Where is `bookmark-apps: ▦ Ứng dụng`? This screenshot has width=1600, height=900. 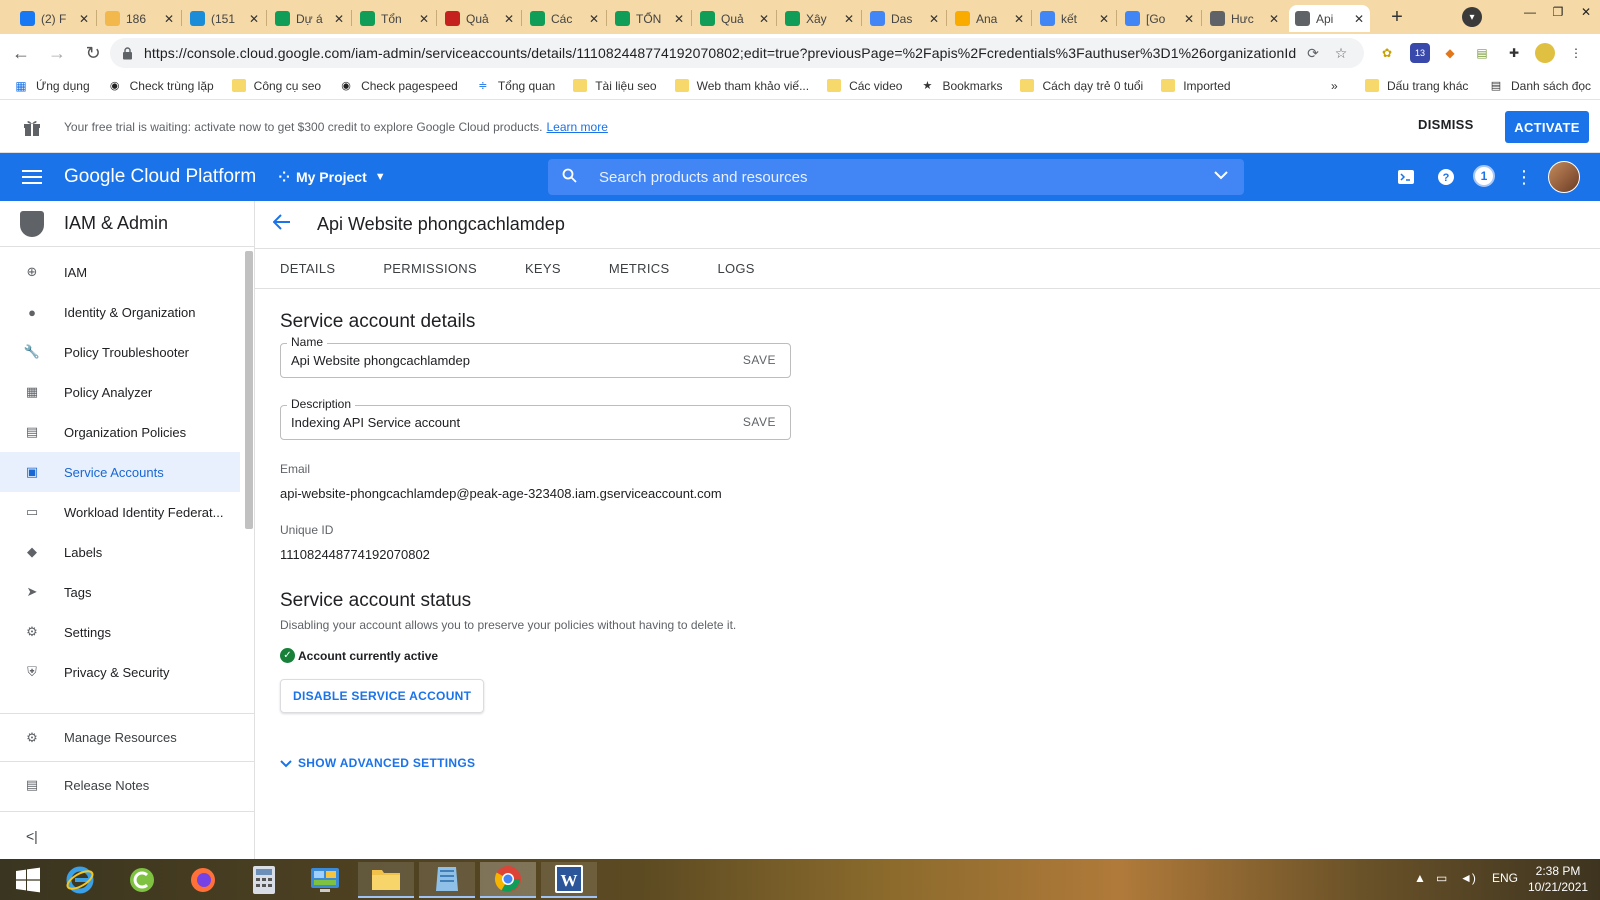 bookmark-apps: ▦ Ứng dụng is located at coordinates (49, 86).